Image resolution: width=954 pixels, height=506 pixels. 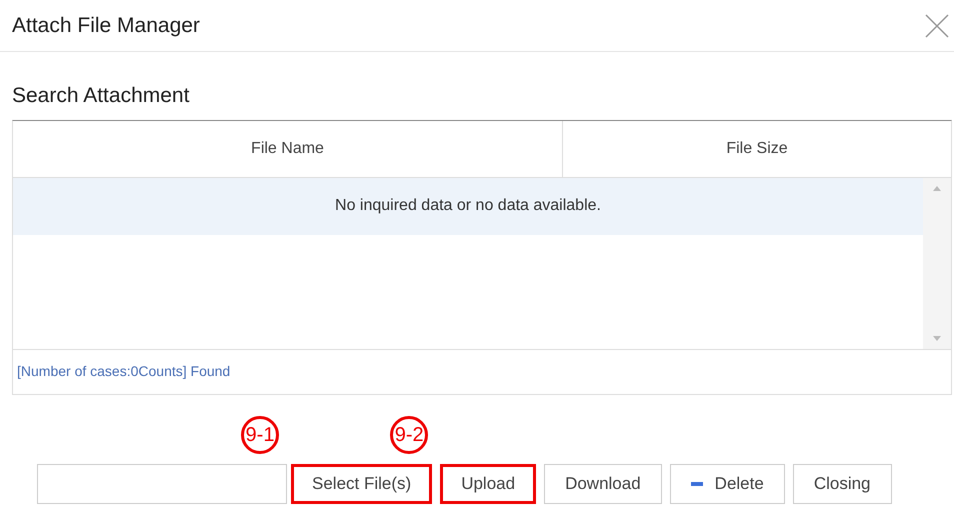 I want to click on callout-marker: 9-1, so click(x=260, y=435).